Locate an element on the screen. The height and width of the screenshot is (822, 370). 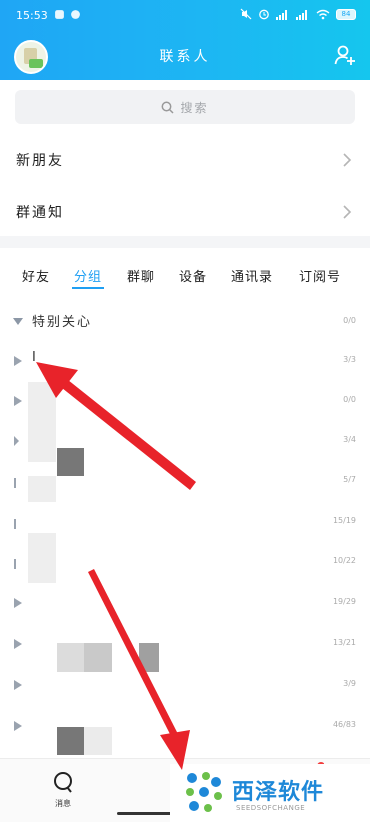
battery-icon: 84 is located at coordinates (346, 14).